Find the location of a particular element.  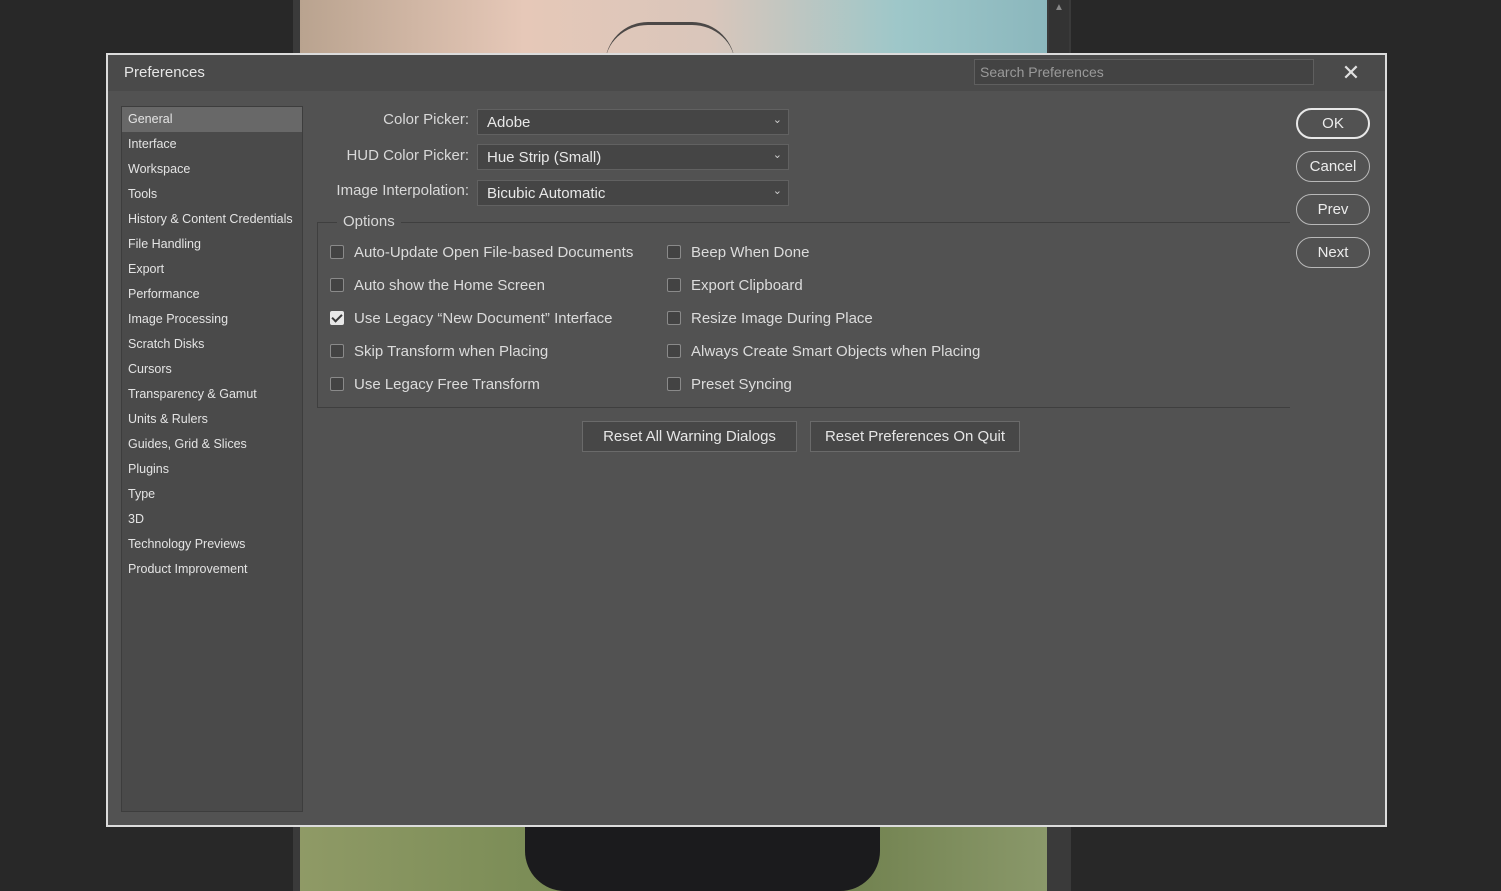

sidebar-item-tools: Tools is located at coordinates (212, 194).